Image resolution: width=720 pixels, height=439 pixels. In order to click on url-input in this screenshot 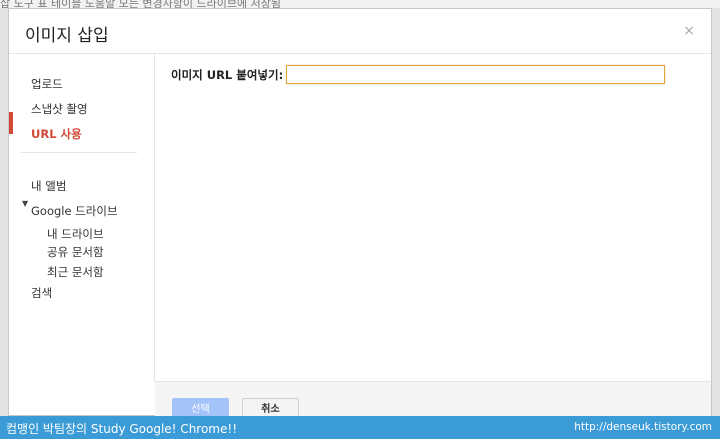, I will do `click(475, 74)`.